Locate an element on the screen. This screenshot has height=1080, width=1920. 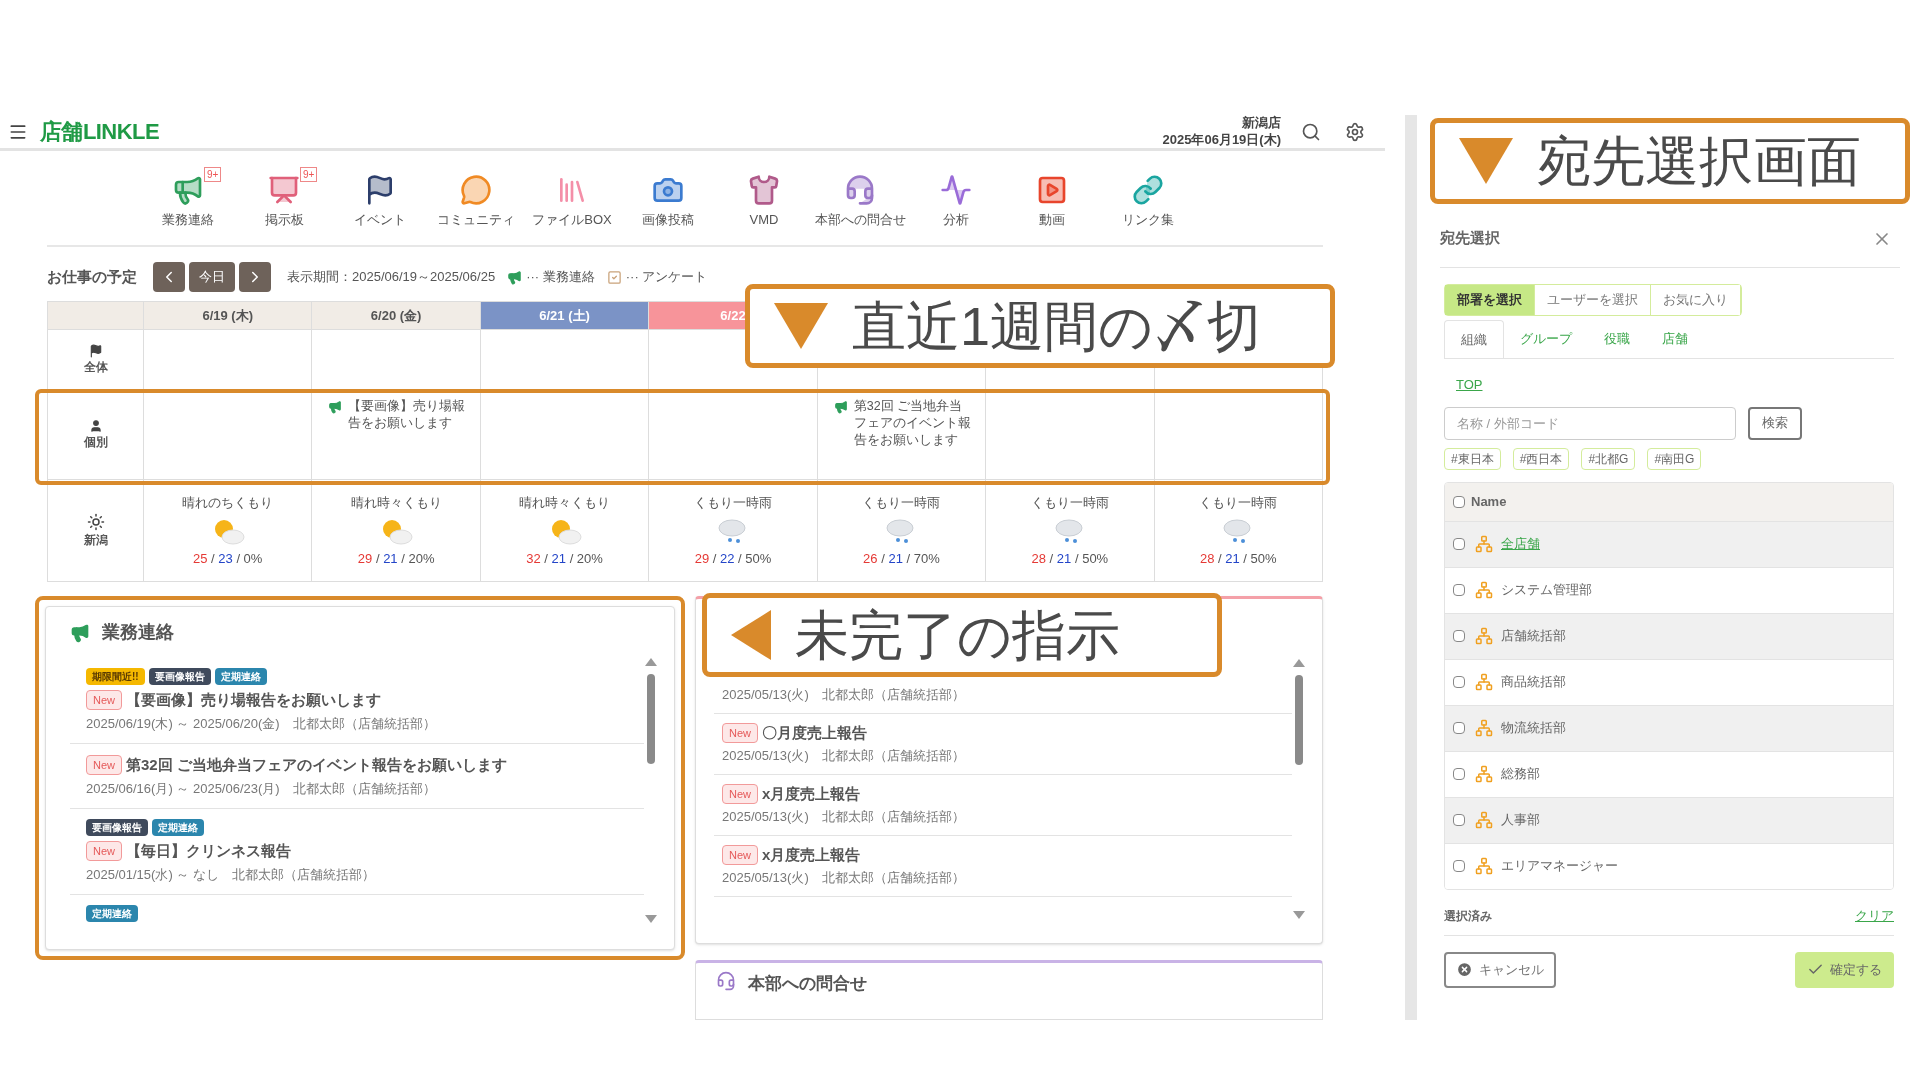
filter-tag: #北都G is located at coordinates (1608, 458).